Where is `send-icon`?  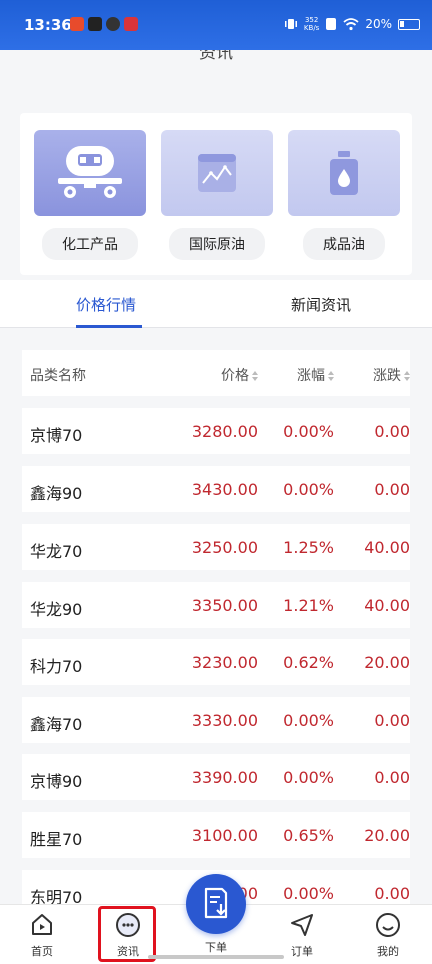 send-icon is located at coordinates (302, 925).